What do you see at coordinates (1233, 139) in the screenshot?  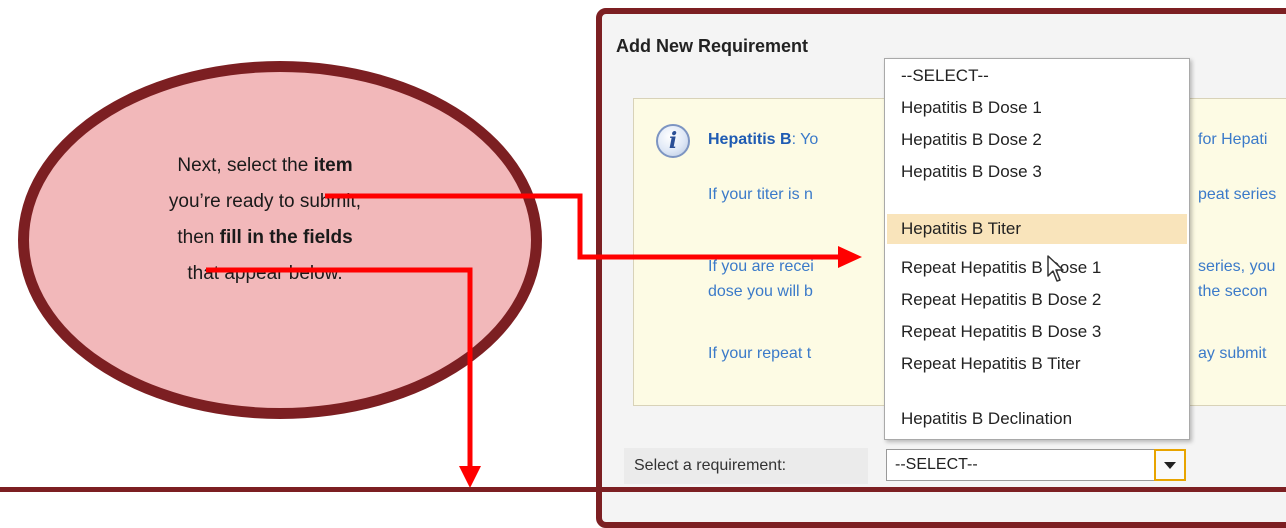 I see `info-line-1-tail: for Hepati` at bounding box center [1233, 139].